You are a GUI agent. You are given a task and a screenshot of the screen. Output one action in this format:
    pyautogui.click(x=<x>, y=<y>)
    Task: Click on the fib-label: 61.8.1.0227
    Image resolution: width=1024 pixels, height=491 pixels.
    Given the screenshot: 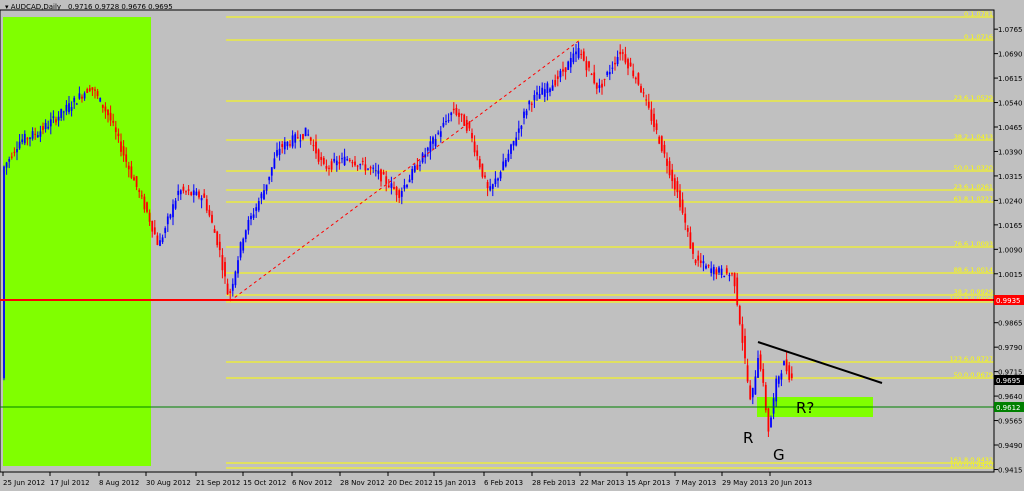 What is the action you would take?
    pyautogui.click(x=973, y=199)
    